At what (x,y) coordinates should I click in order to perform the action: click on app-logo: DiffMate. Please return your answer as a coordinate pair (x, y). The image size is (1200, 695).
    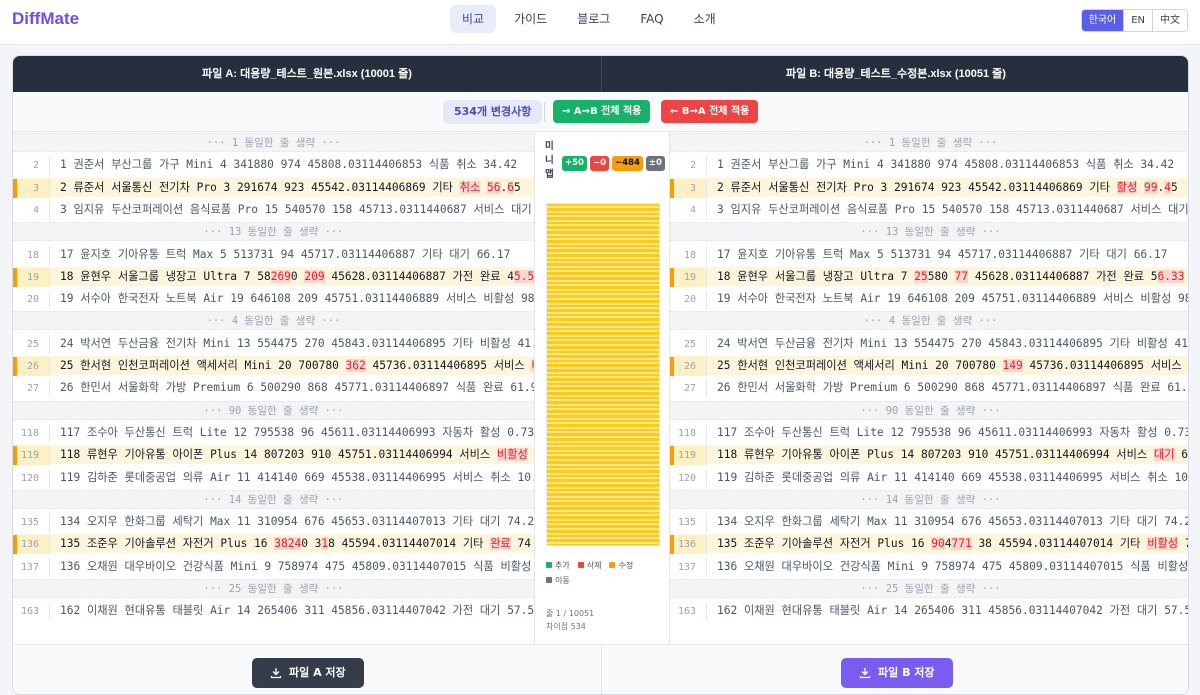
    Looking at the image, I should click on (45, 19).